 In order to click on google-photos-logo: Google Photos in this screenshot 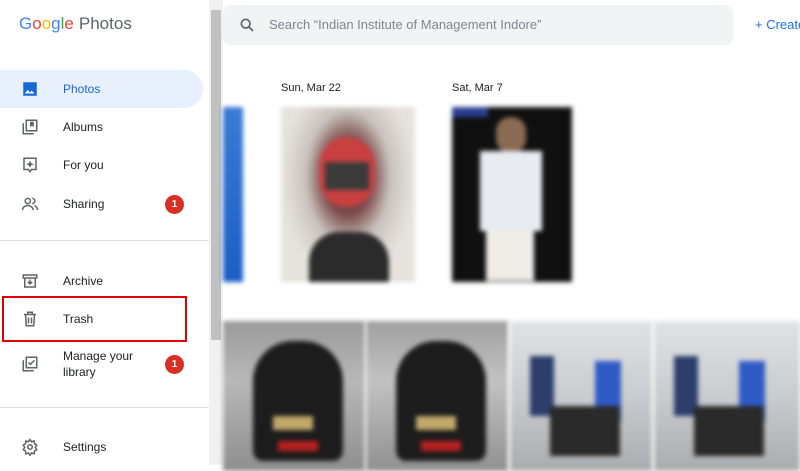, I will do `click(75, 24)`.